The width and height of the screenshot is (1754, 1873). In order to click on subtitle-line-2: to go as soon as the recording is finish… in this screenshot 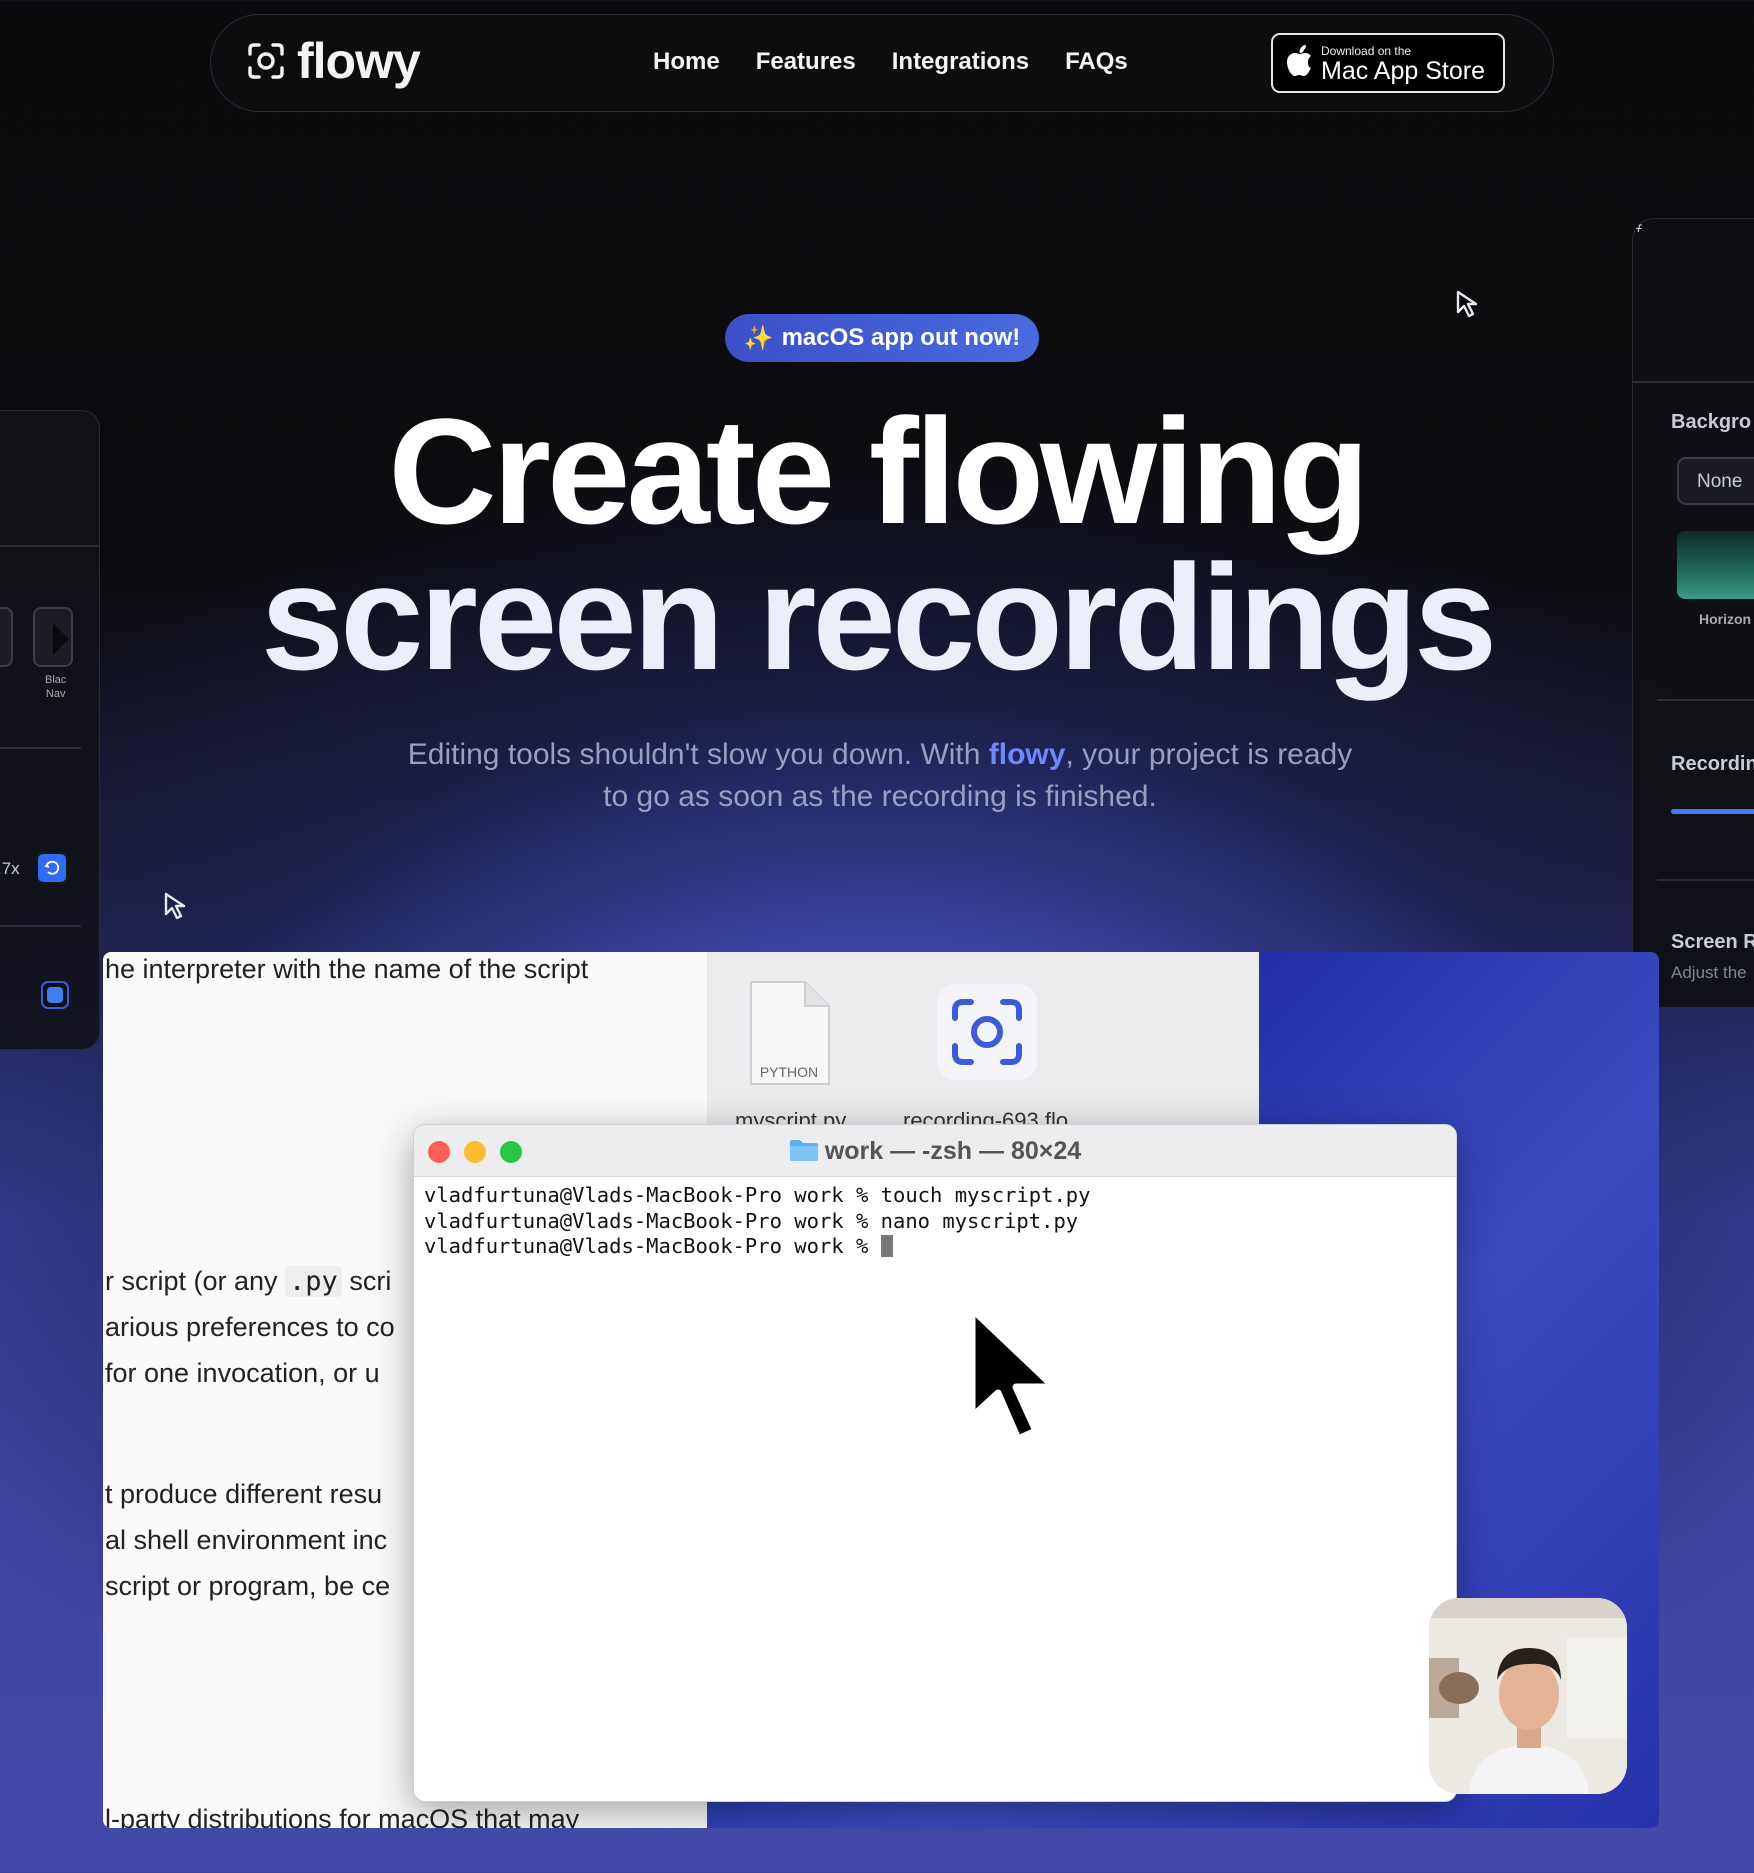, I will do `click(880, 796)`.